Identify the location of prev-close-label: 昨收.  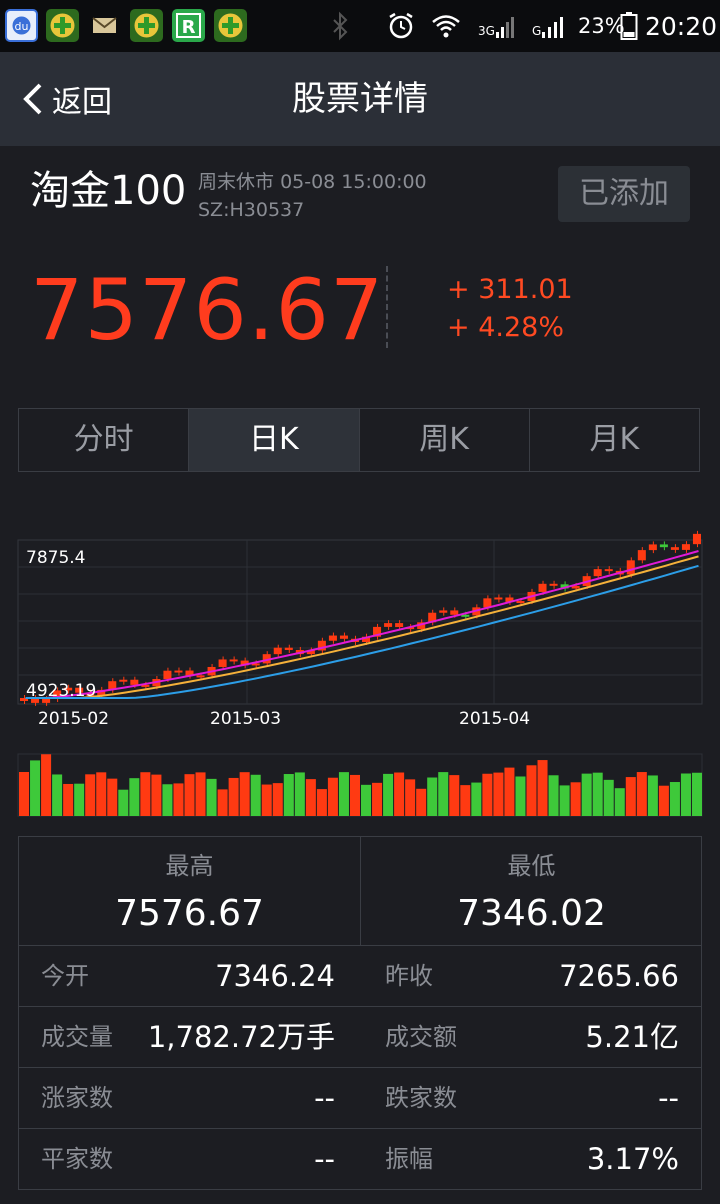
(409, 976).